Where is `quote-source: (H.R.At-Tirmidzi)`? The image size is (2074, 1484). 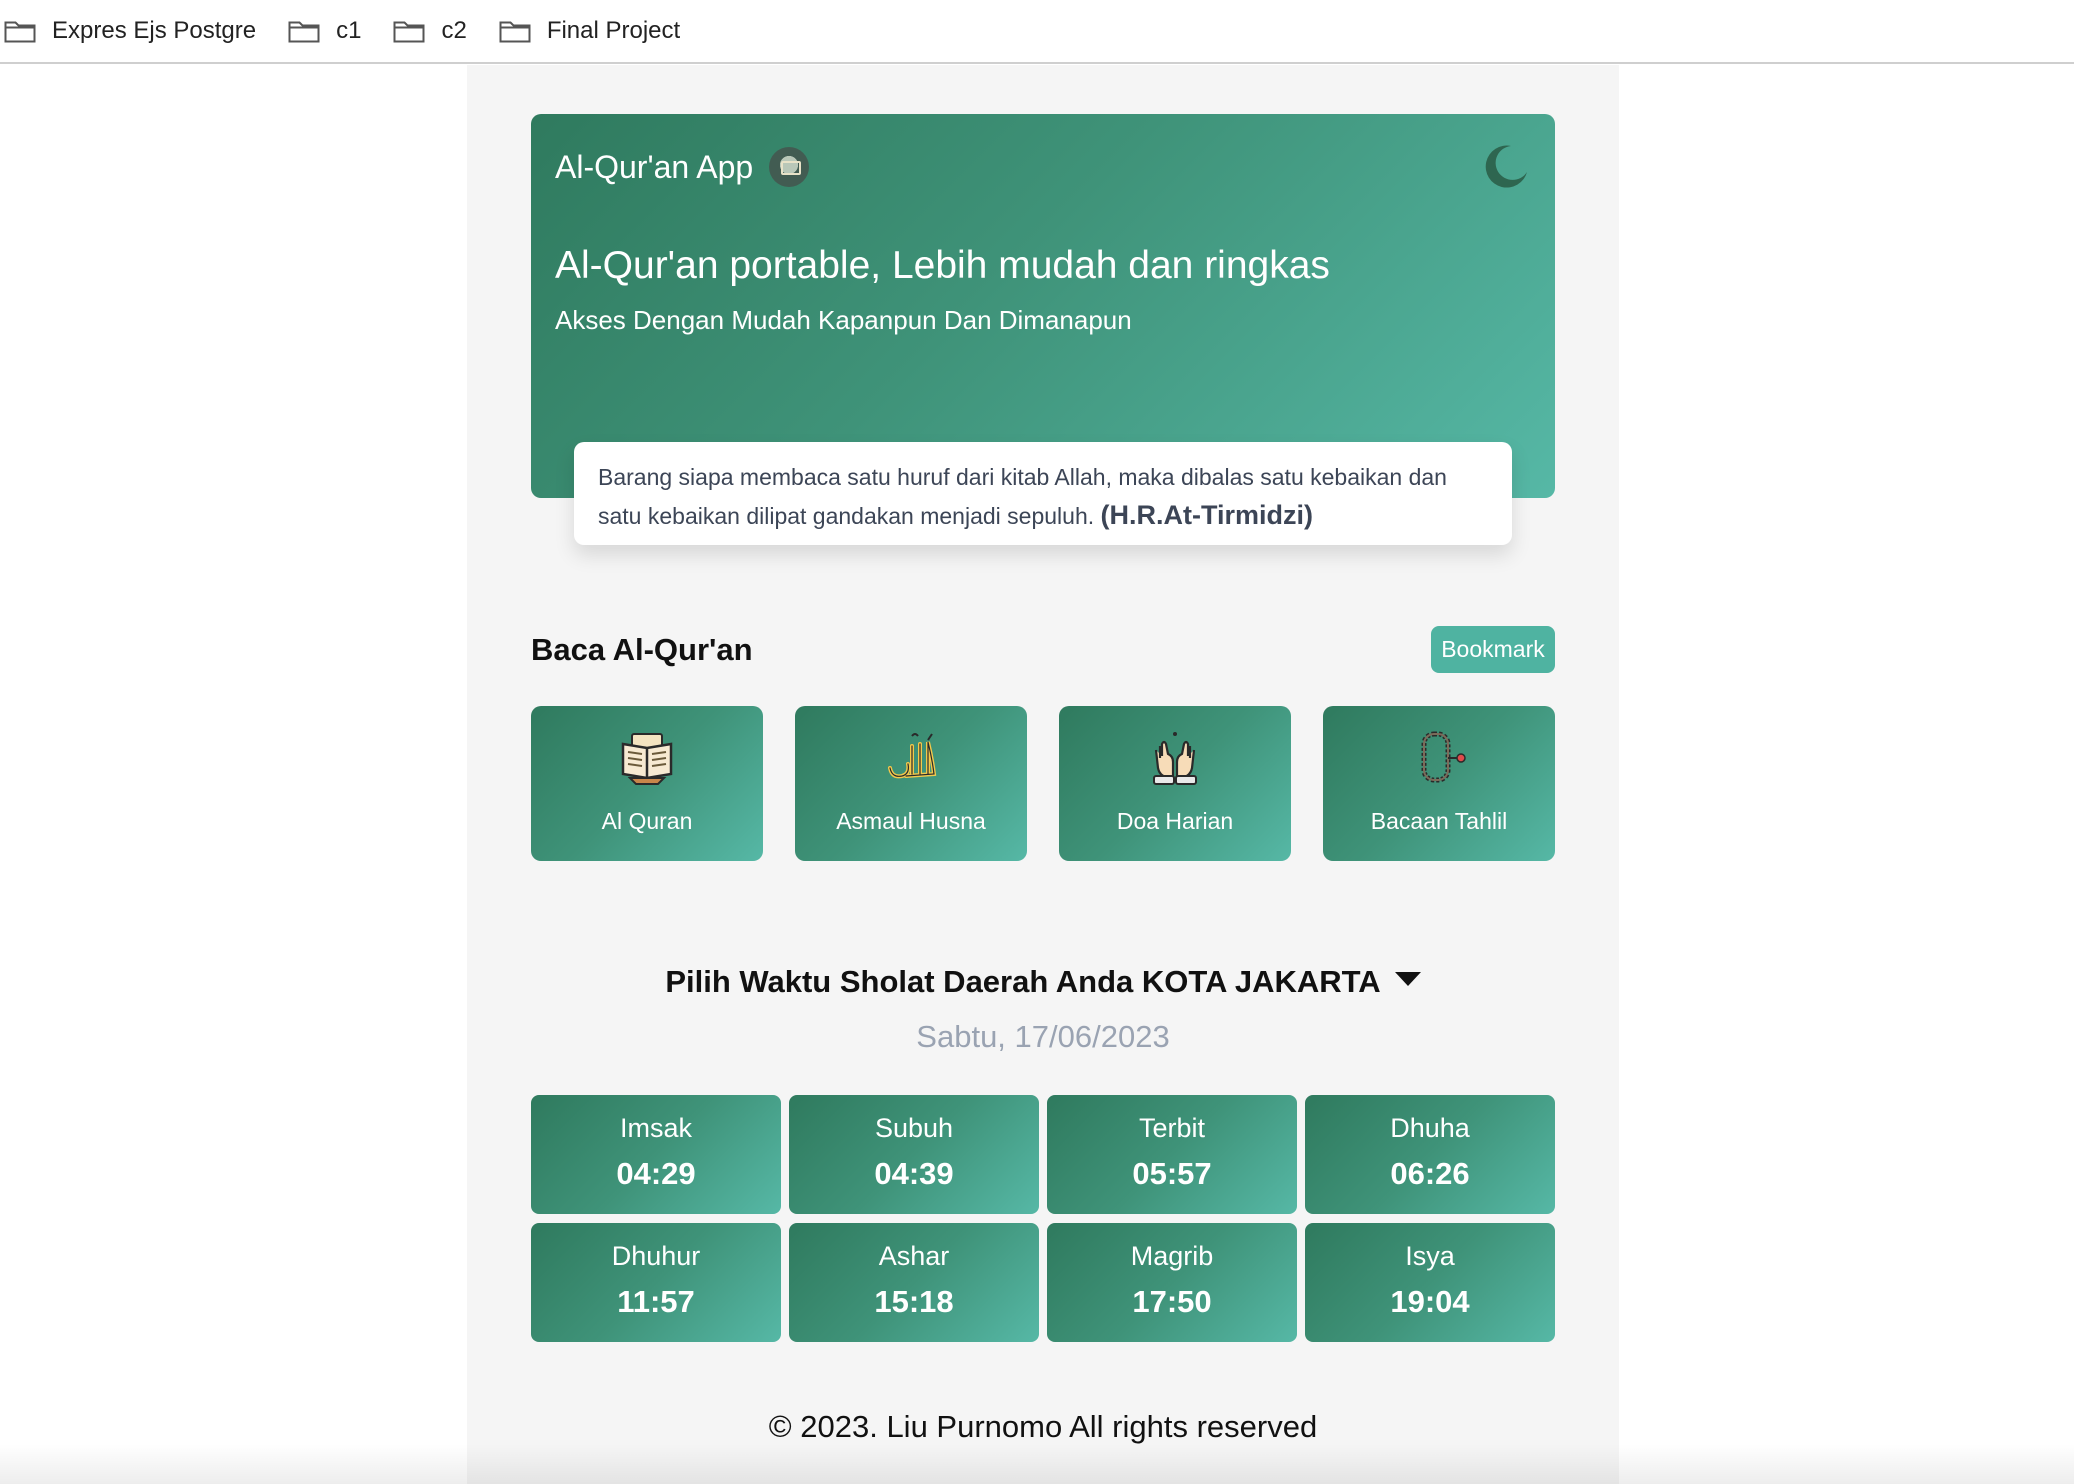 quote-source: (H.R.At-Tirmidzi) is located at coordinates (1207, 515).